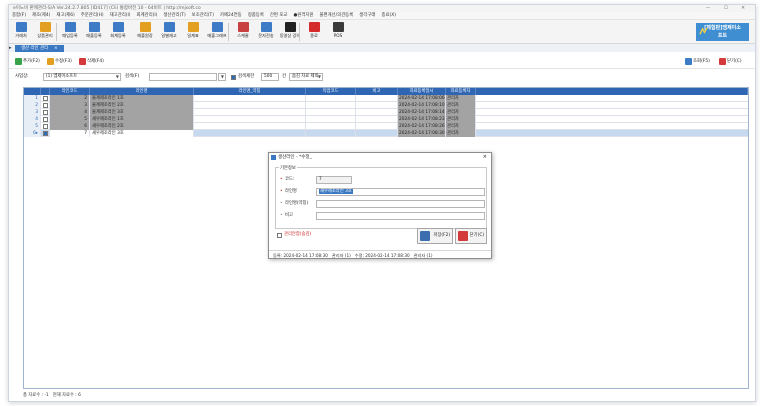  Describe the element at coordinates (287, 179) in the screenshot. I see `code-row: • 코드:` at that location.